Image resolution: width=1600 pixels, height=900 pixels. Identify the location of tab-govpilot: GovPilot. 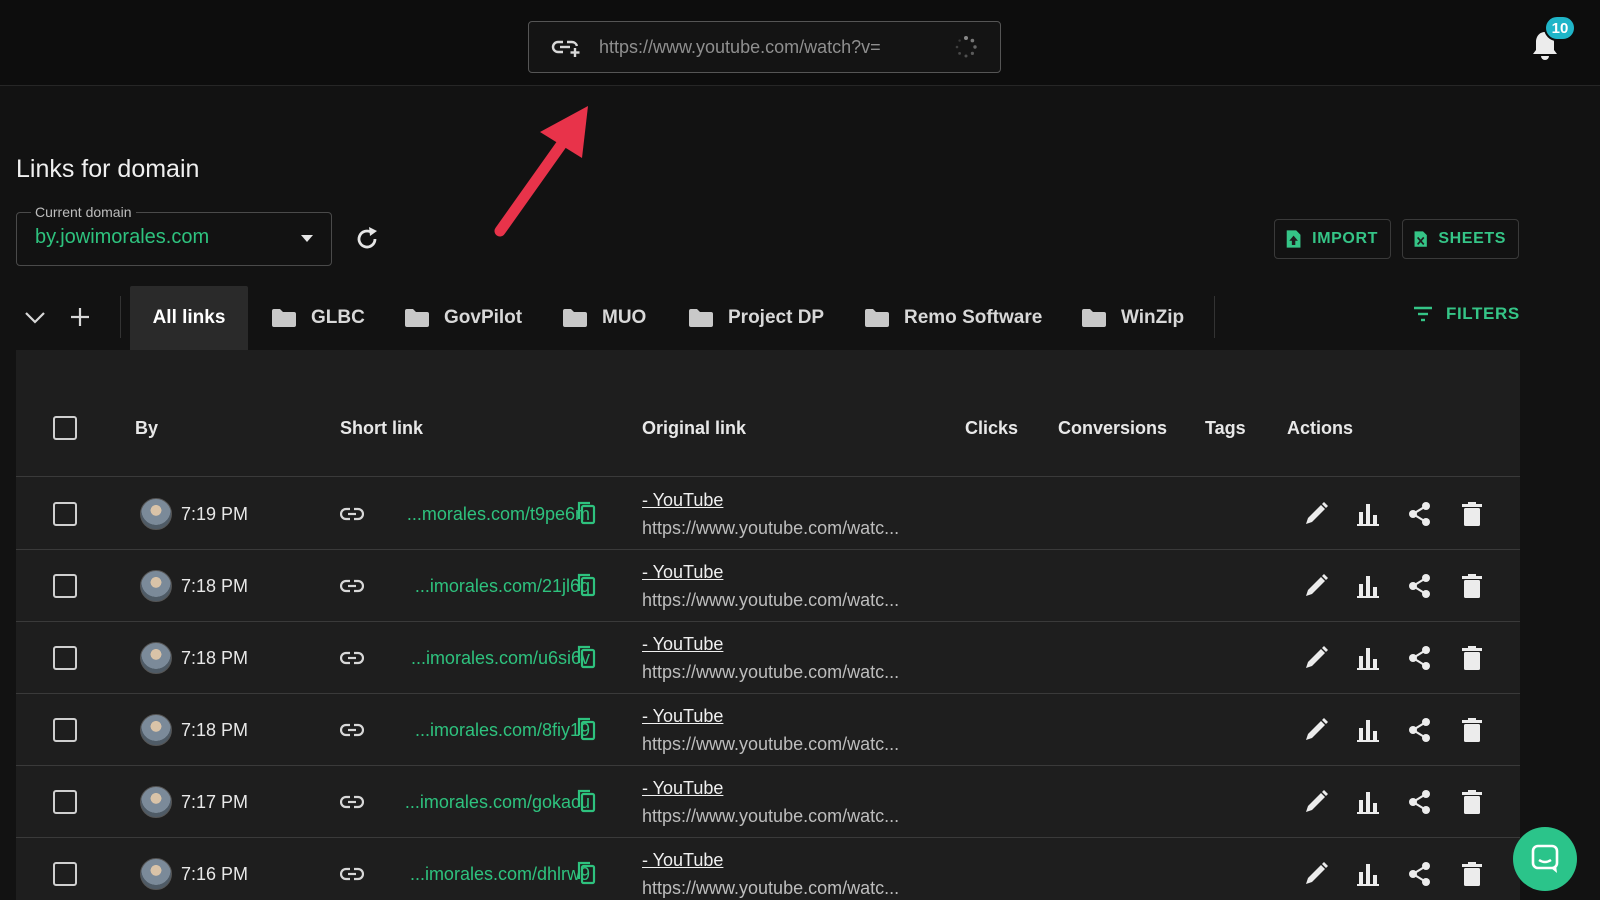
(463, 318).